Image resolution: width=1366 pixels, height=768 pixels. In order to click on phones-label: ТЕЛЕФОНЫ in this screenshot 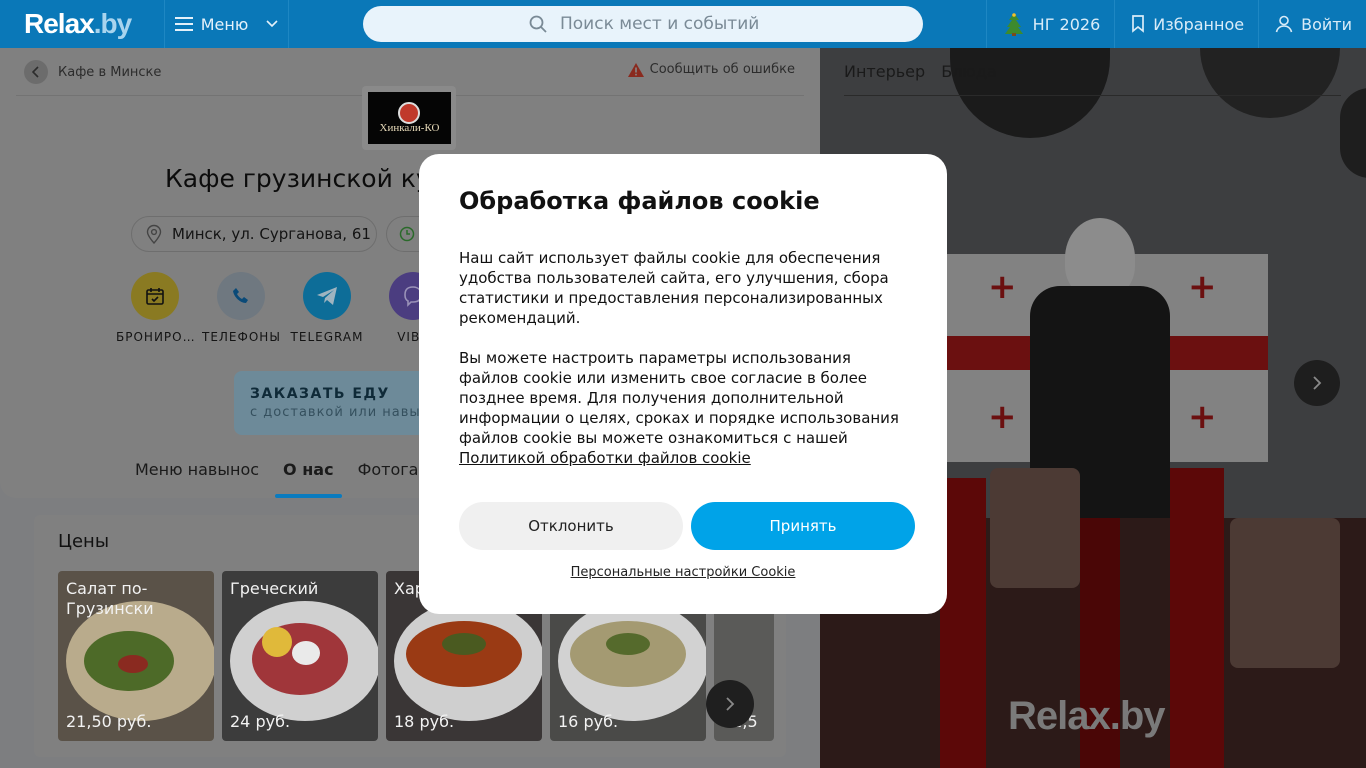, I will do `click(241, 337)`.